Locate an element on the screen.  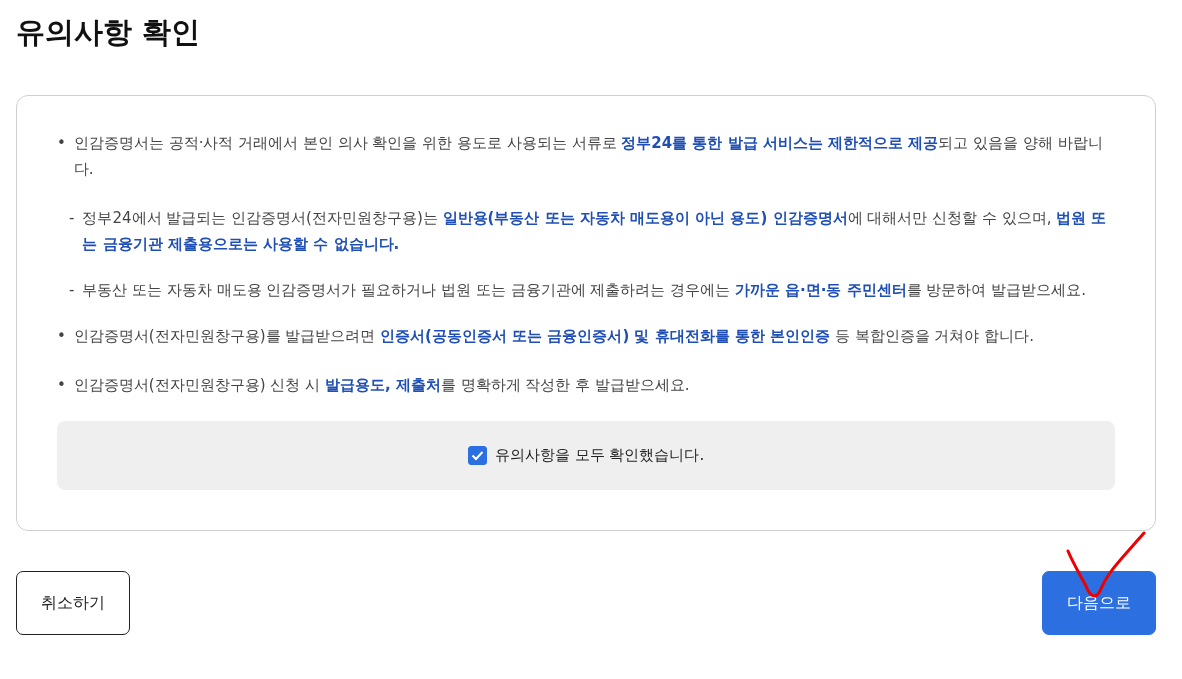
cancel-button: 취소하기 is located at coordinates (73, 603).